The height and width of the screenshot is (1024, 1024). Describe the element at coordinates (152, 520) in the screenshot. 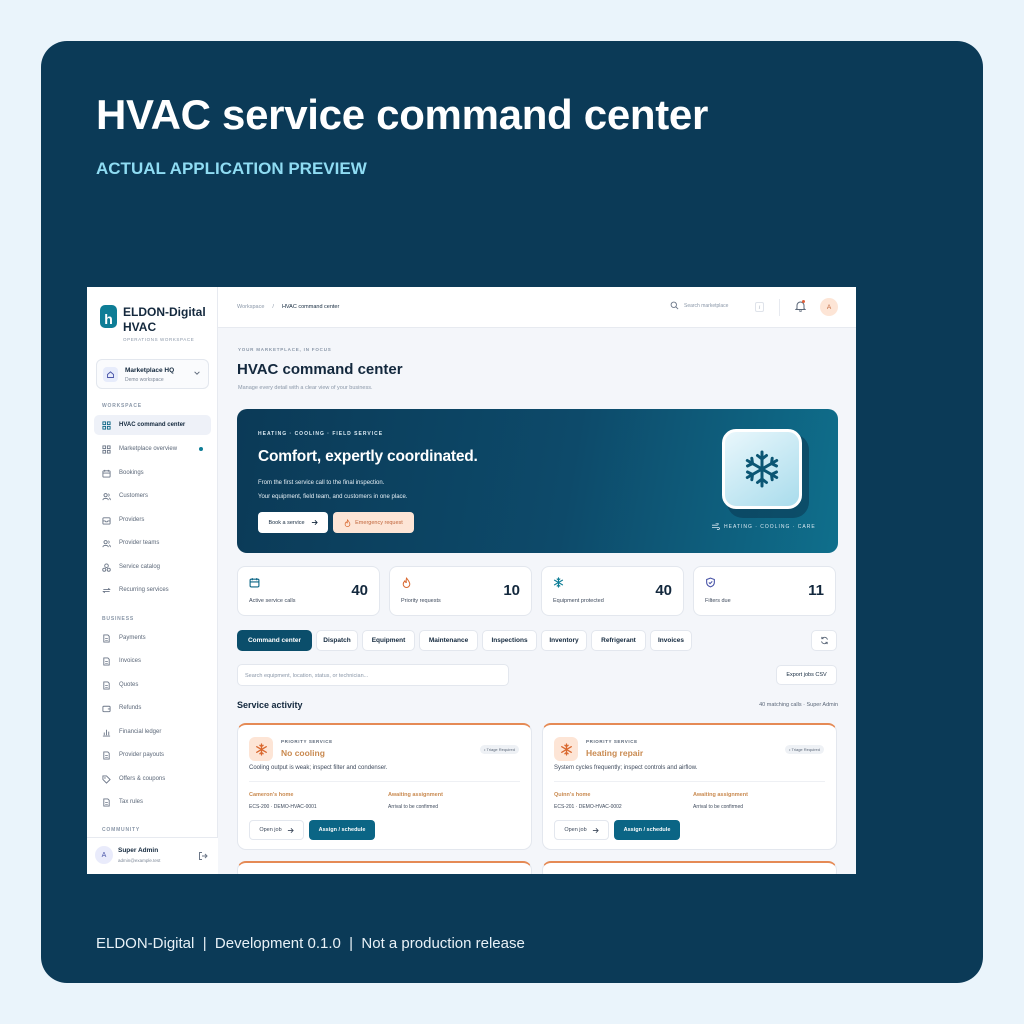

I see `sidebar-item-providers: Providers` at that location.